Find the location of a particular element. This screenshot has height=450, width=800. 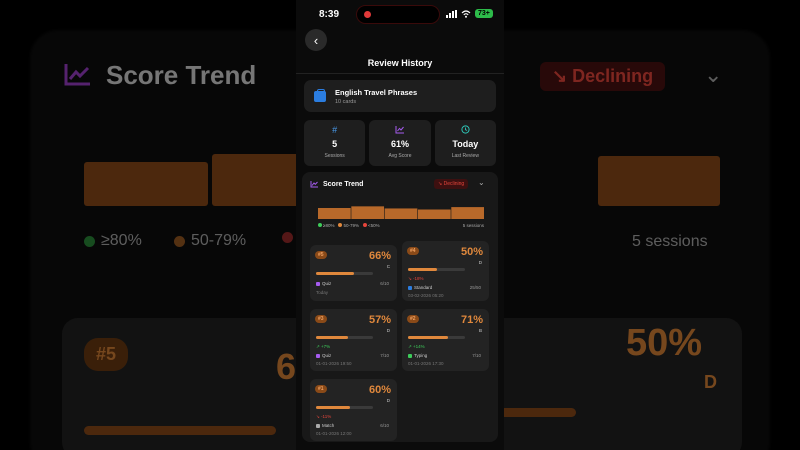

chevron-down-icon: ⌄ is located at coordinates (481, 182).